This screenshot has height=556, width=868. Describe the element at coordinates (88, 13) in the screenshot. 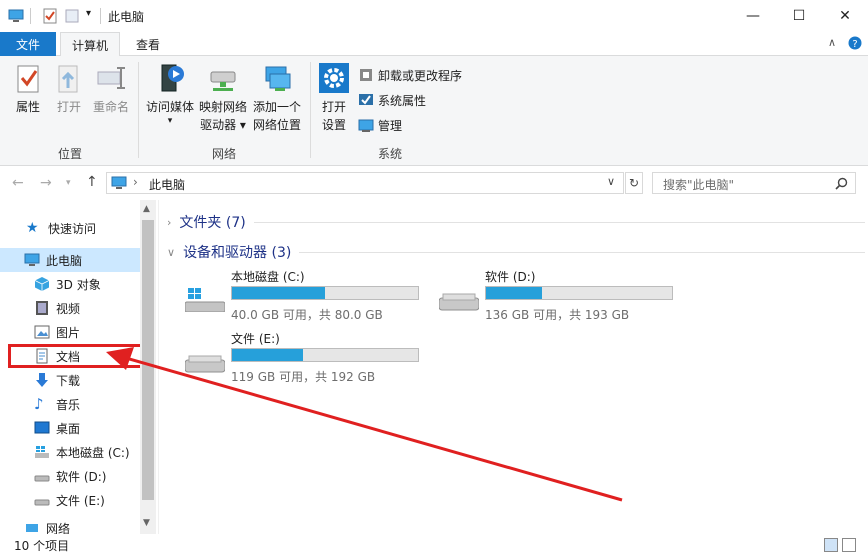

I see `customize-qat-dropdown-icon: ▾` at that location.